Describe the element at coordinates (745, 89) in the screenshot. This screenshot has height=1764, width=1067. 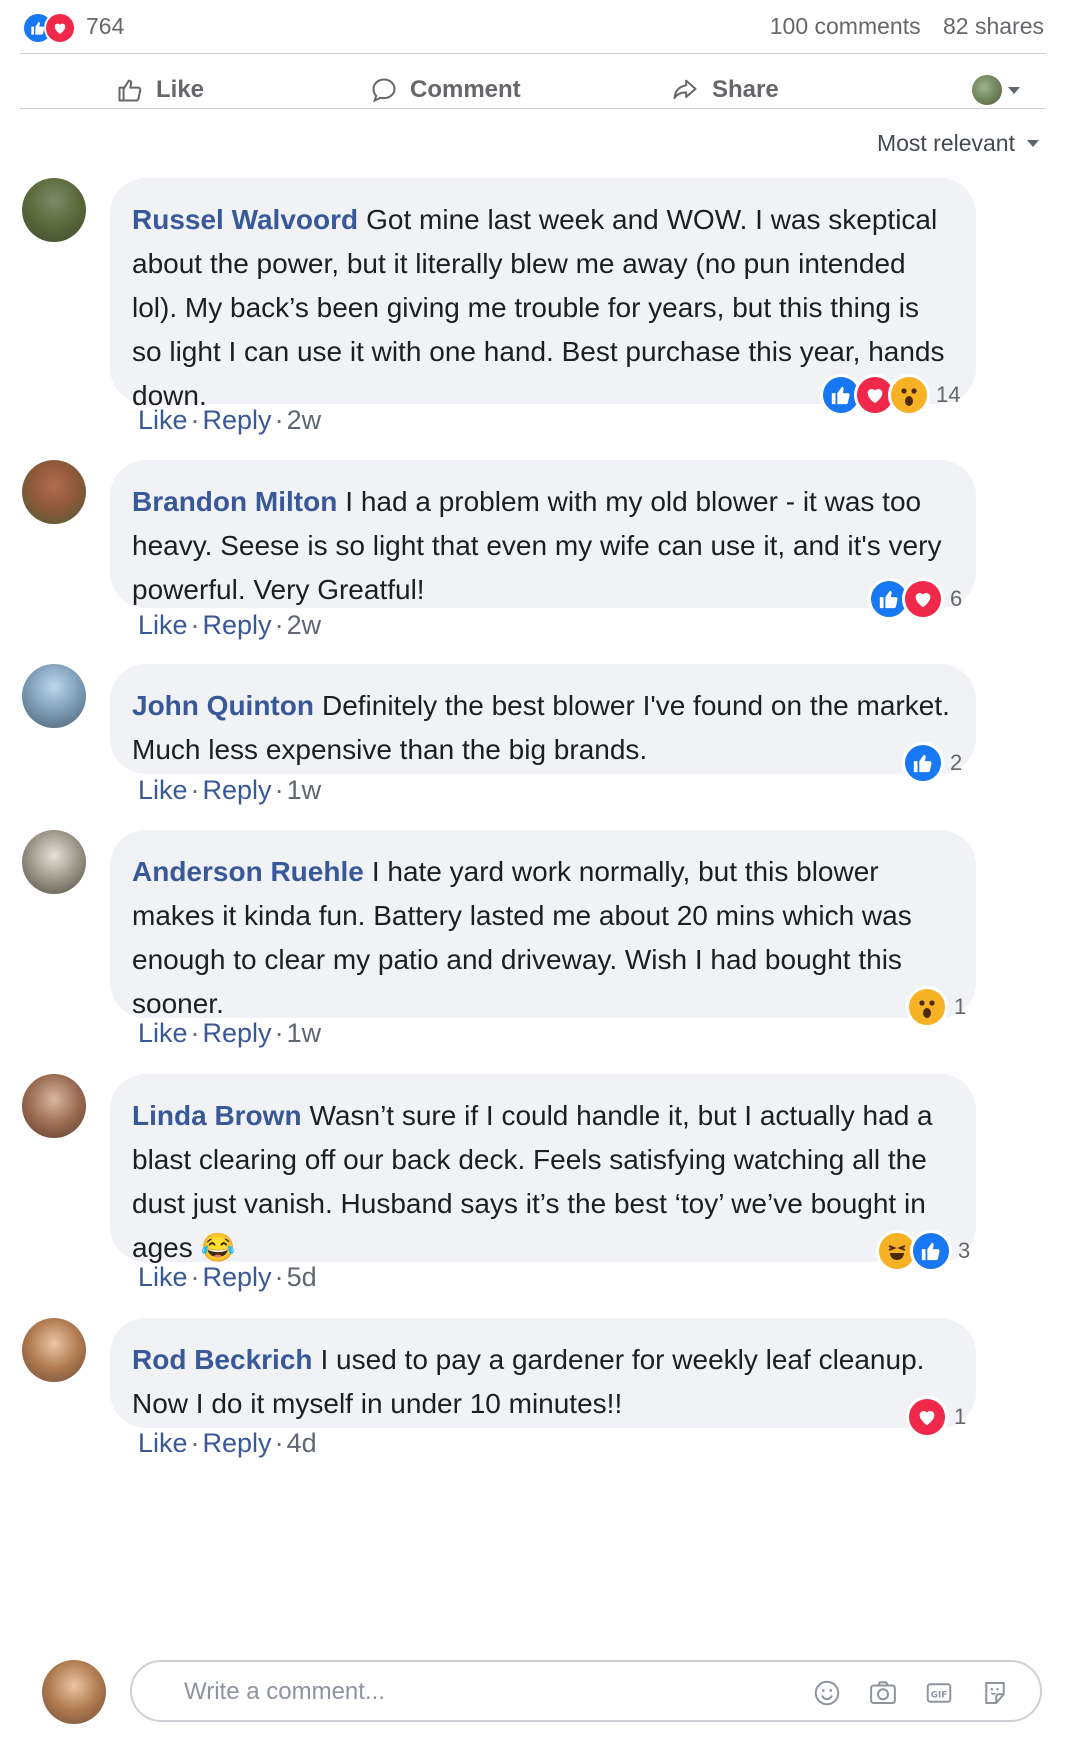
I see `share-label: Share` at that location.